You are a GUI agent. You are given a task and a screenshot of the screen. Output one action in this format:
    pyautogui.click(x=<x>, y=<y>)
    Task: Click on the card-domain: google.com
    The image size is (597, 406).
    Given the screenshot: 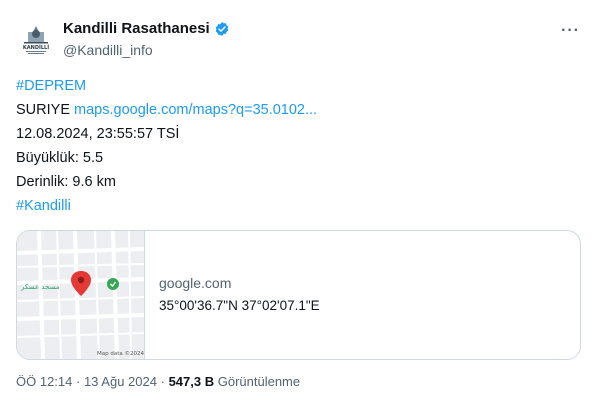 What is the action you would take?
    pyautogui.click(x=195, y=283)
    